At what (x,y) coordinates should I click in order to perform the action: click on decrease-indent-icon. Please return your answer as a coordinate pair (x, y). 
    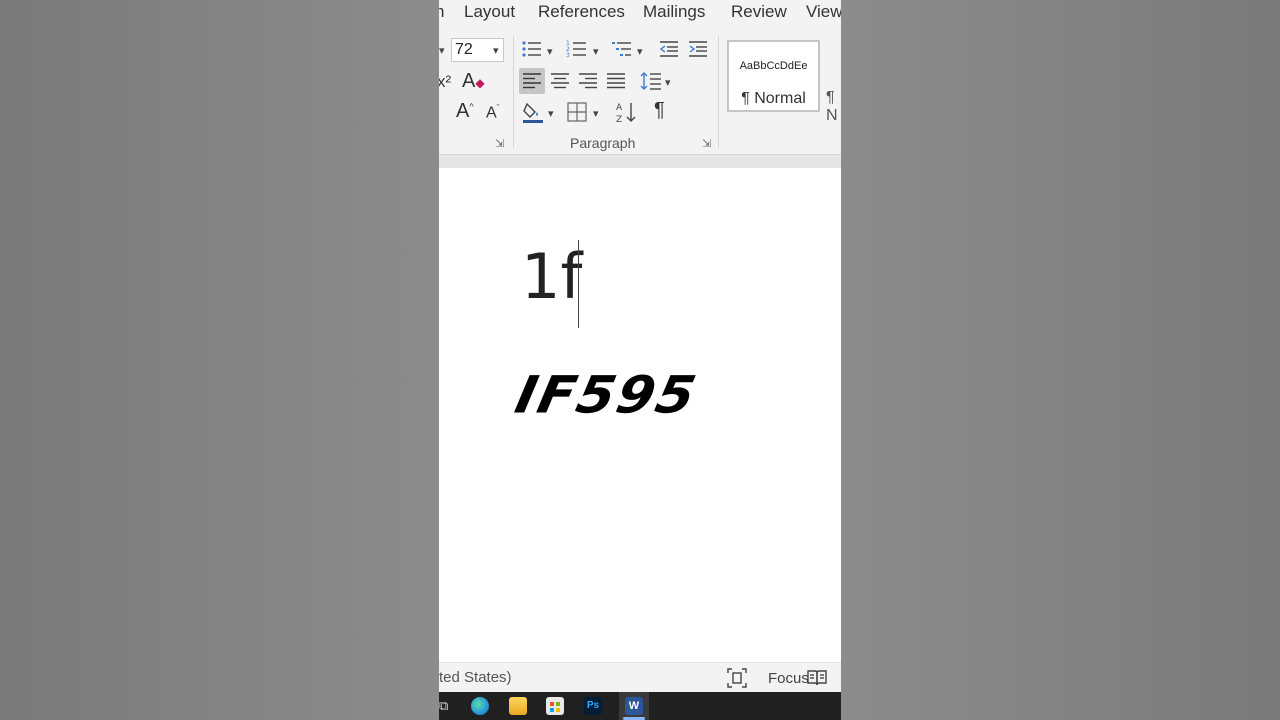
    Looking at the image, I should click on (669, 51).